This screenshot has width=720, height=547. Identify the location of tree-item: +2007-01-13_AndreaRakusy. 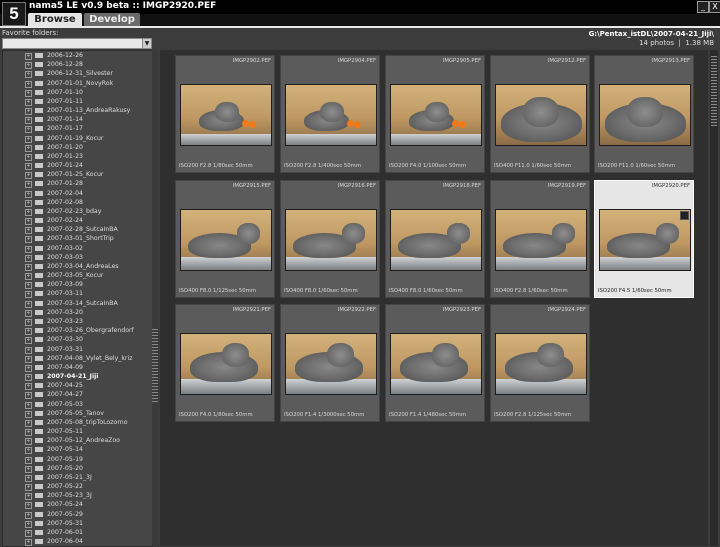
(77, 111).